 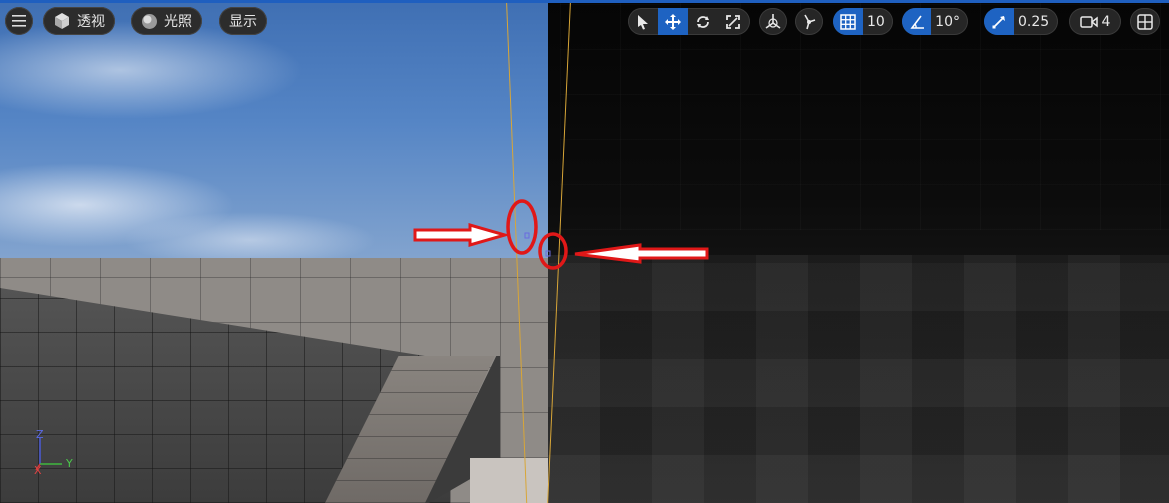 I want to click on grid-icon, so click(x=848, y=21).